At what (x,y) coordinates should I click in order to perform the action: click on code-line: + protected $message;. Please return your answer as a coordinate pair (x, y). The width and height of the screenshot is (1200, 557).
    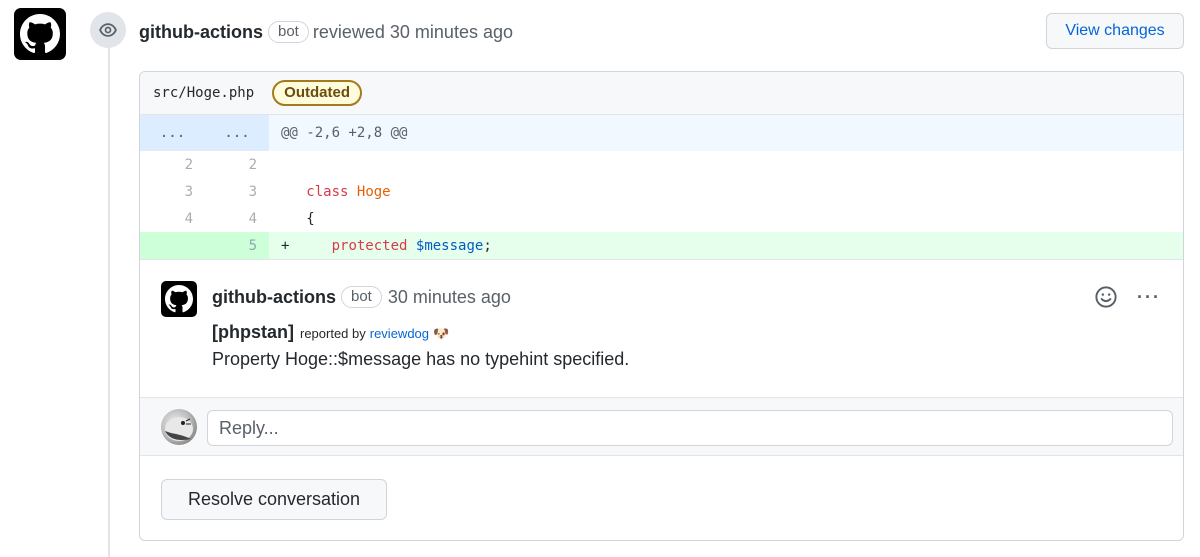
    Looking at the image, I should click on (380, 246).